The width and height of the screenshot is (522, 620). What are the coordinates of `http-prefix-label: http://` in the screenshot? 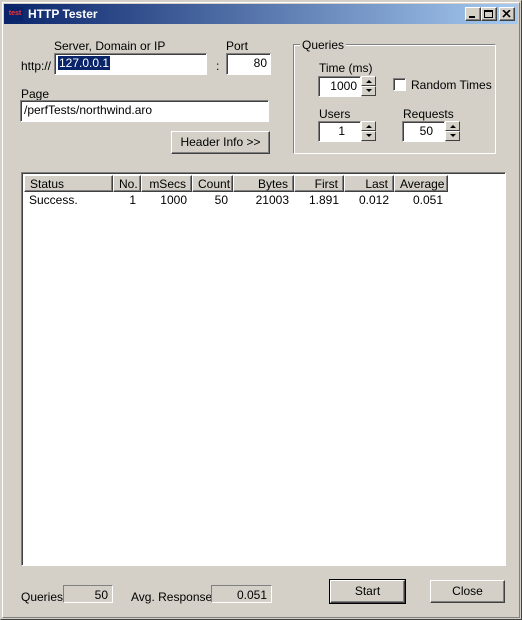 It's located at (36, 66).